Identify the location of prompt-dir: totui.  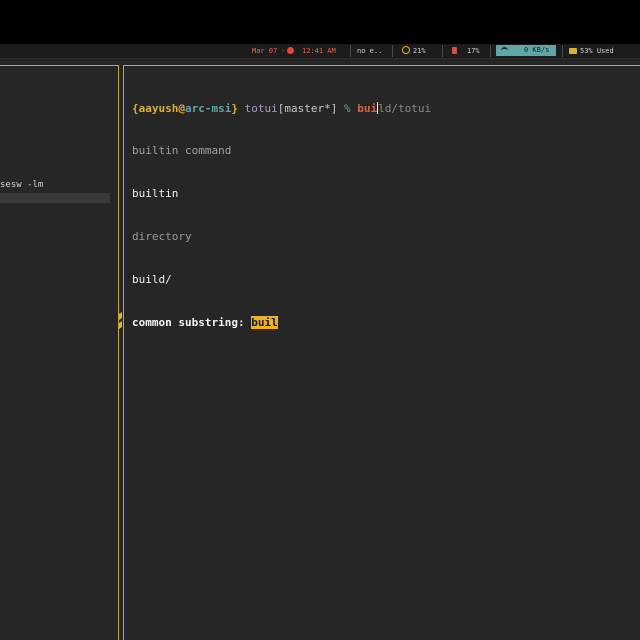
(261, 108).